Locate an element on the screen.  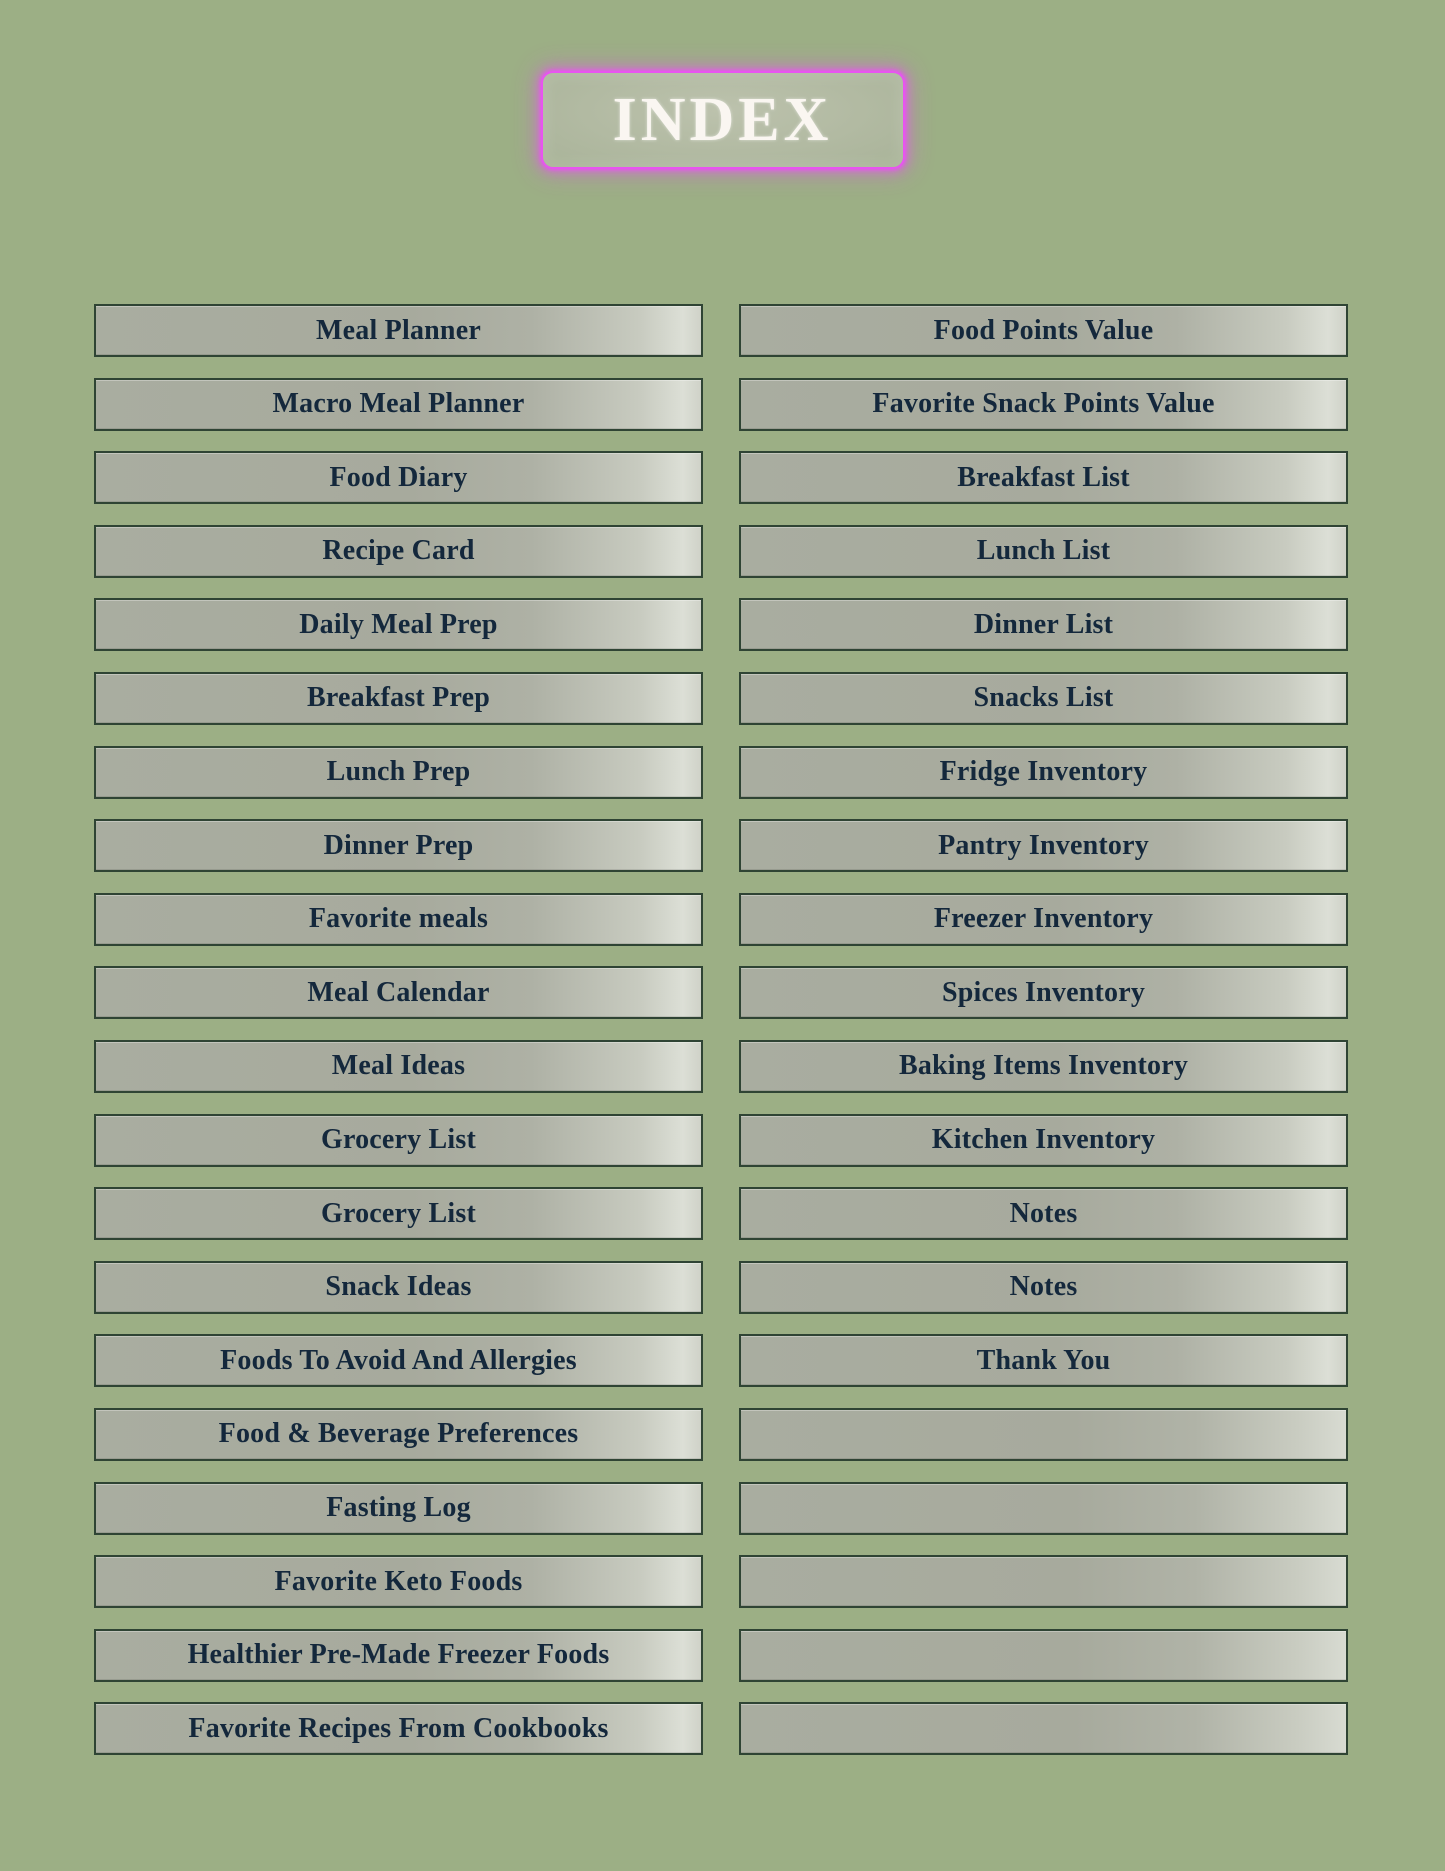
index-entry-label: Breakfast List is located at coordinates (1043, 477).